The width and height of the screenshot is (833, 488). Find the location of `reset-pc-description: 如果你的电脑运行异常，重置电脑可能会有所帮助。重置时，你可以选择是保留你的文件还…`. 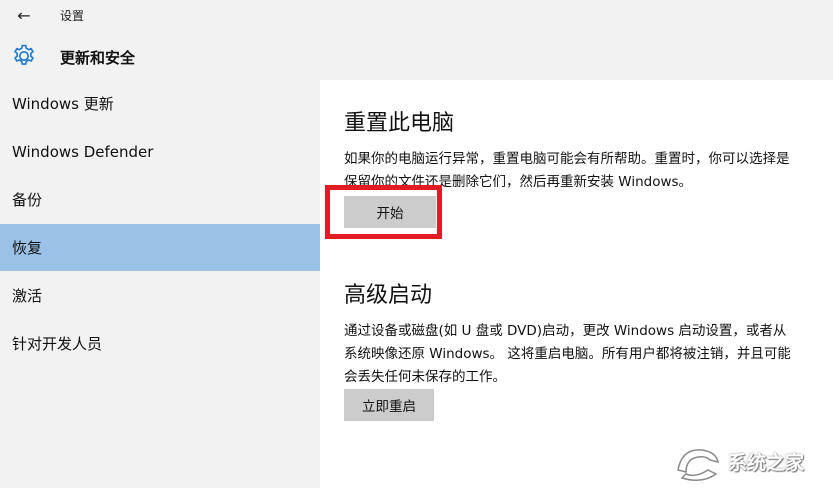

reset-pc-description: 如果你的电脑运行异常，重置电脑可能会有所帮助。重置时，你可以选择是保留你的文件还… is located at coordinates (567, 170).